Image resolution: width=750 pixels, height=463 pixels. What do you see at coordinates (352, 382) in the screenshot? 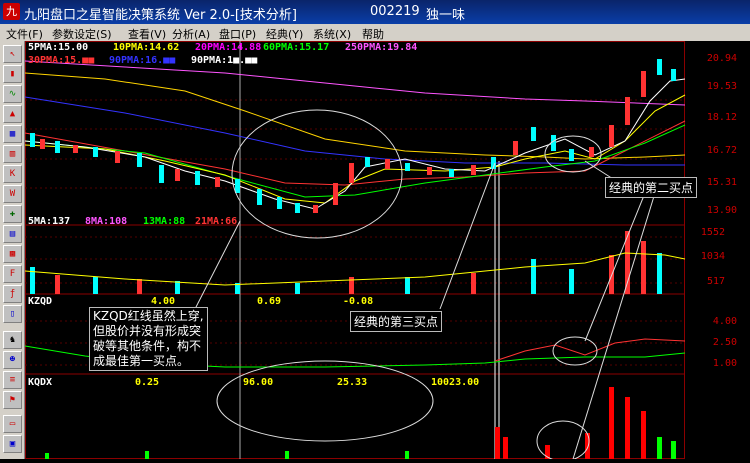
I see `kqdx-value: 25.33` at bounding box center [352, 382].